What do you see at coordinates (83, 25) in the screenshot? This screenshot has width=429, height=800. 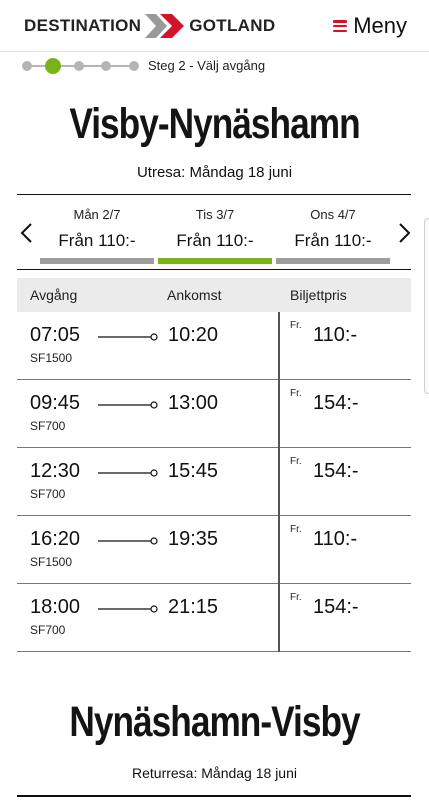 I see `logo-text-left: DESTINATION` at bounding box center [83, 25].